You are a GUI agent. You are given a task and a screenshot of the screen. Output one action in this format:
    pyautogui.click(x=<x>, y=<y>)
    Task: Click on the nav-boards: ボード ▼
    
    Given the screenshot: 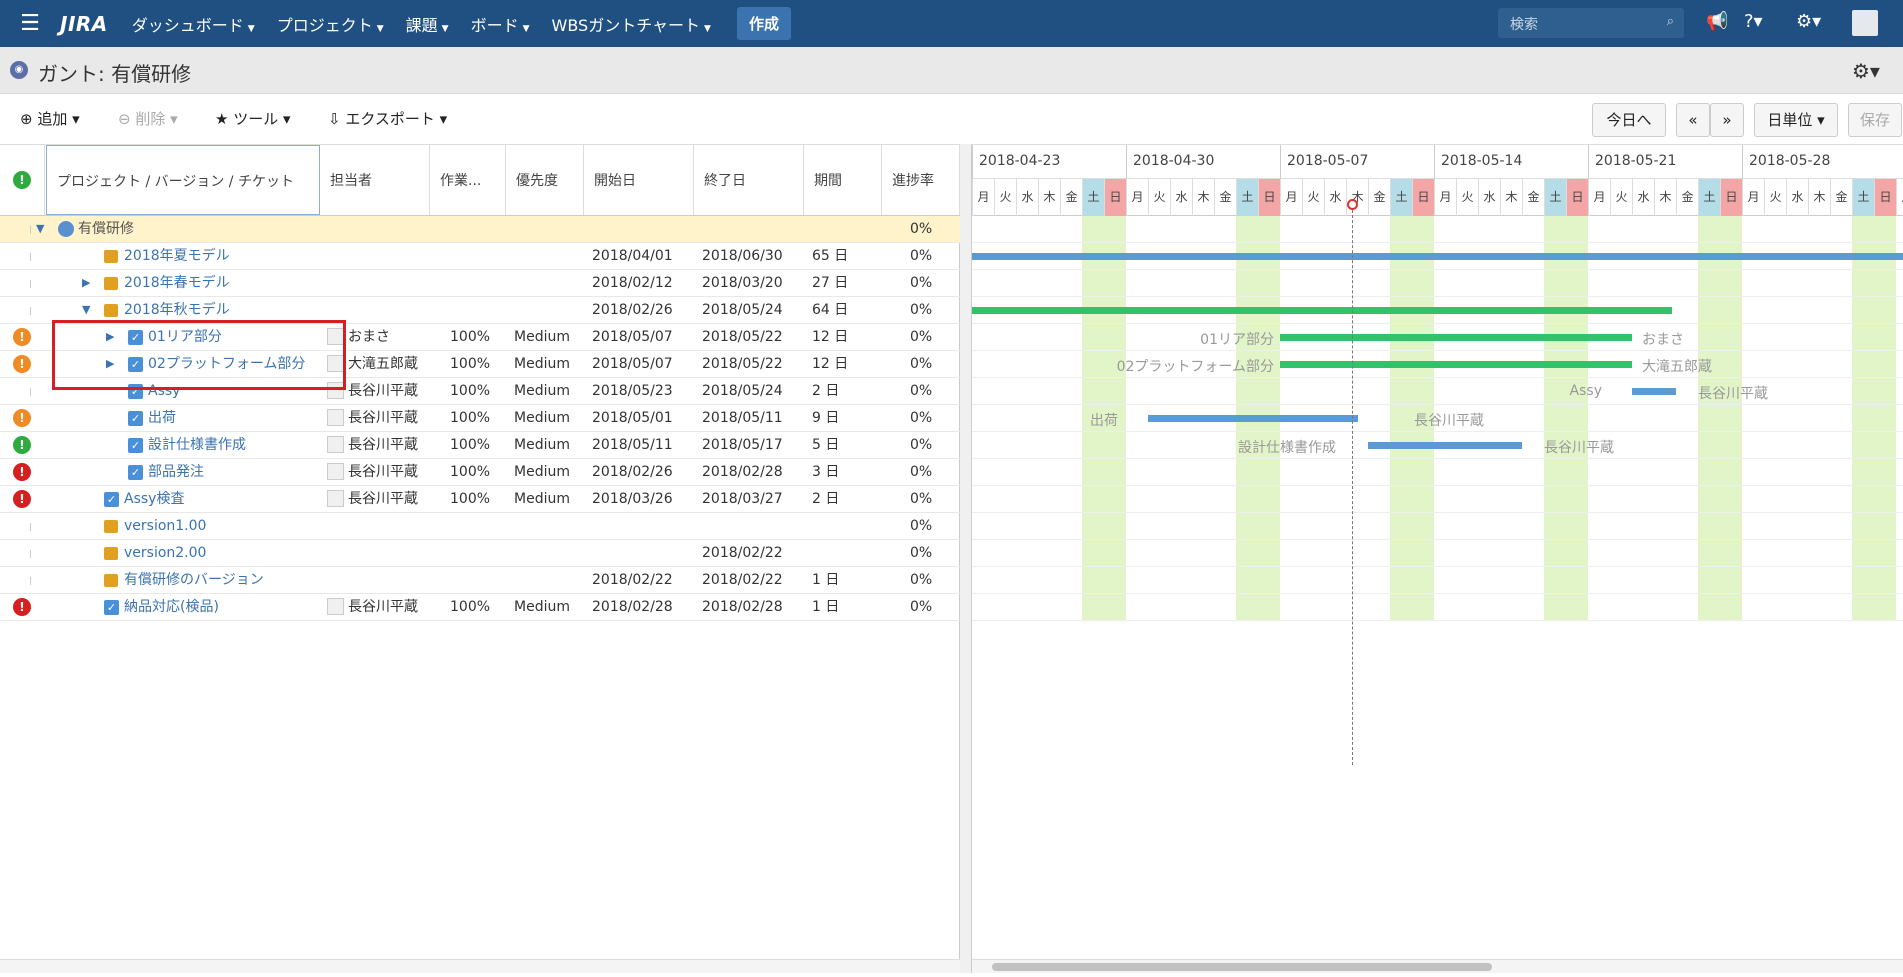 What is the action you would take?
    pyautogui.click(x=500, y=24)
    